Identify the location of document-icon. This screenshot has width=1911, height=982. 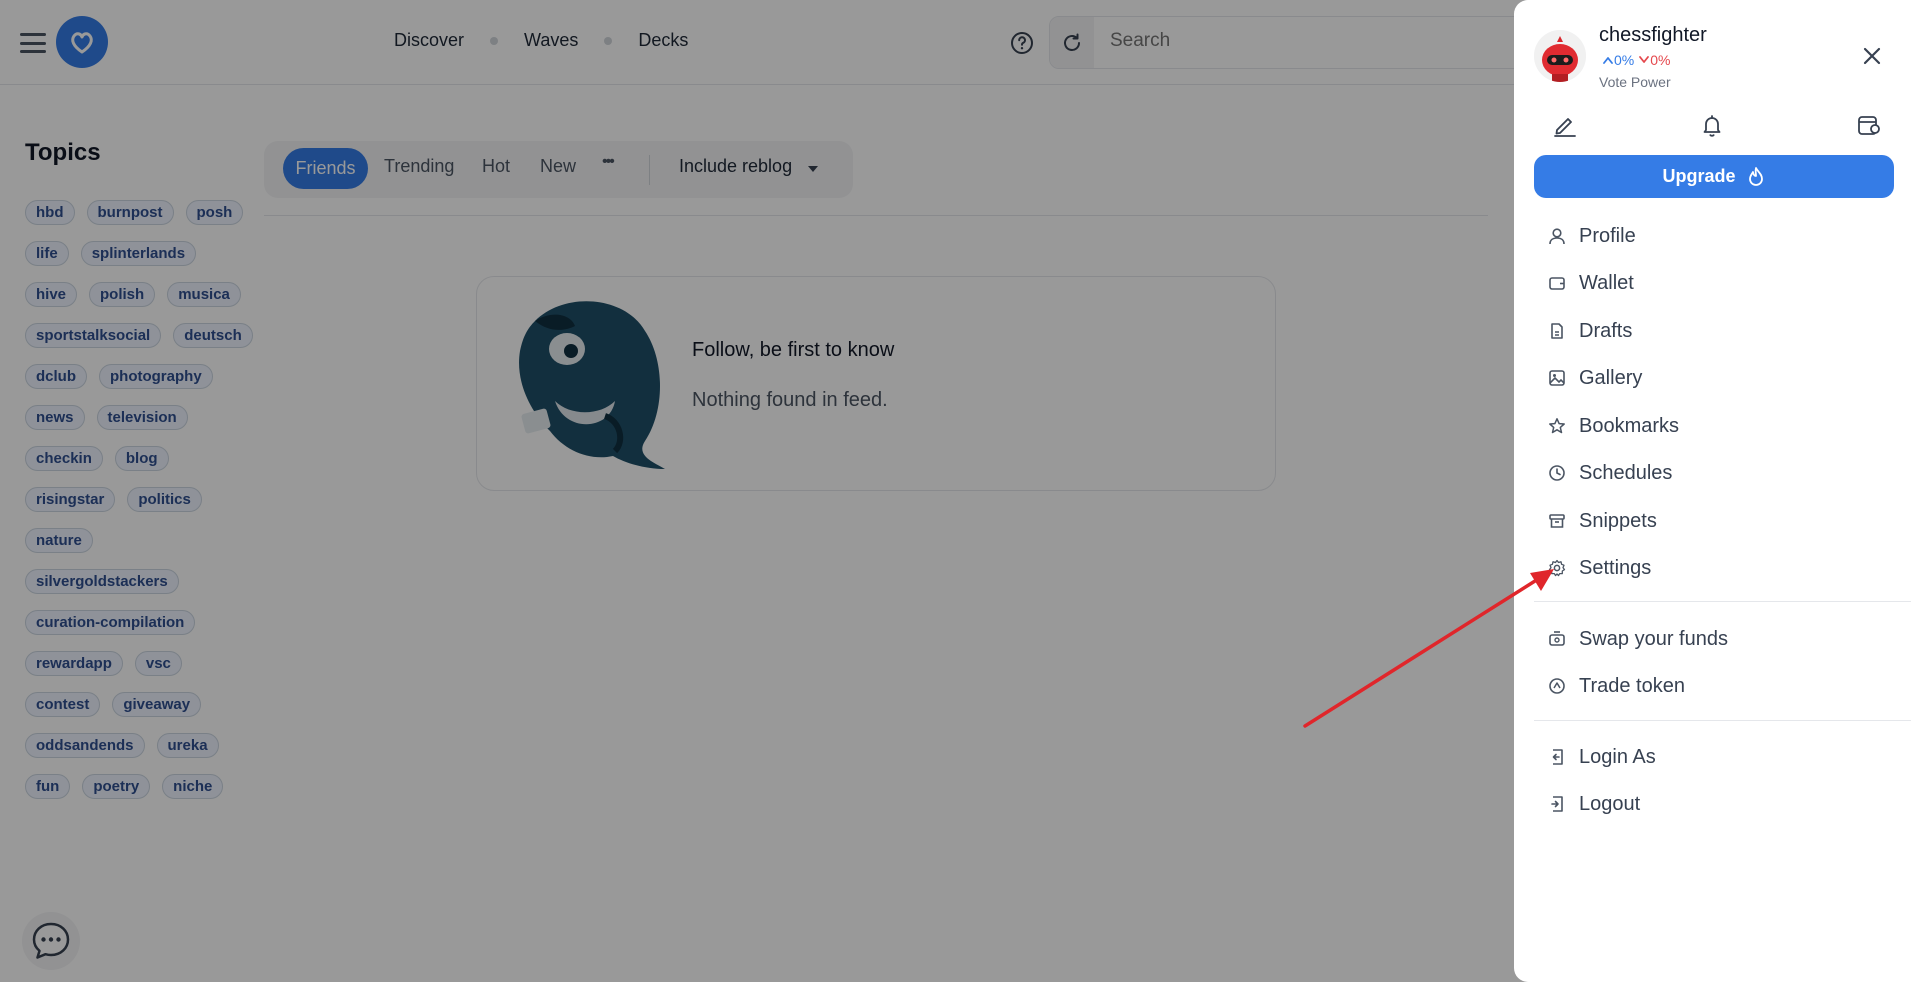
(1557, 331).